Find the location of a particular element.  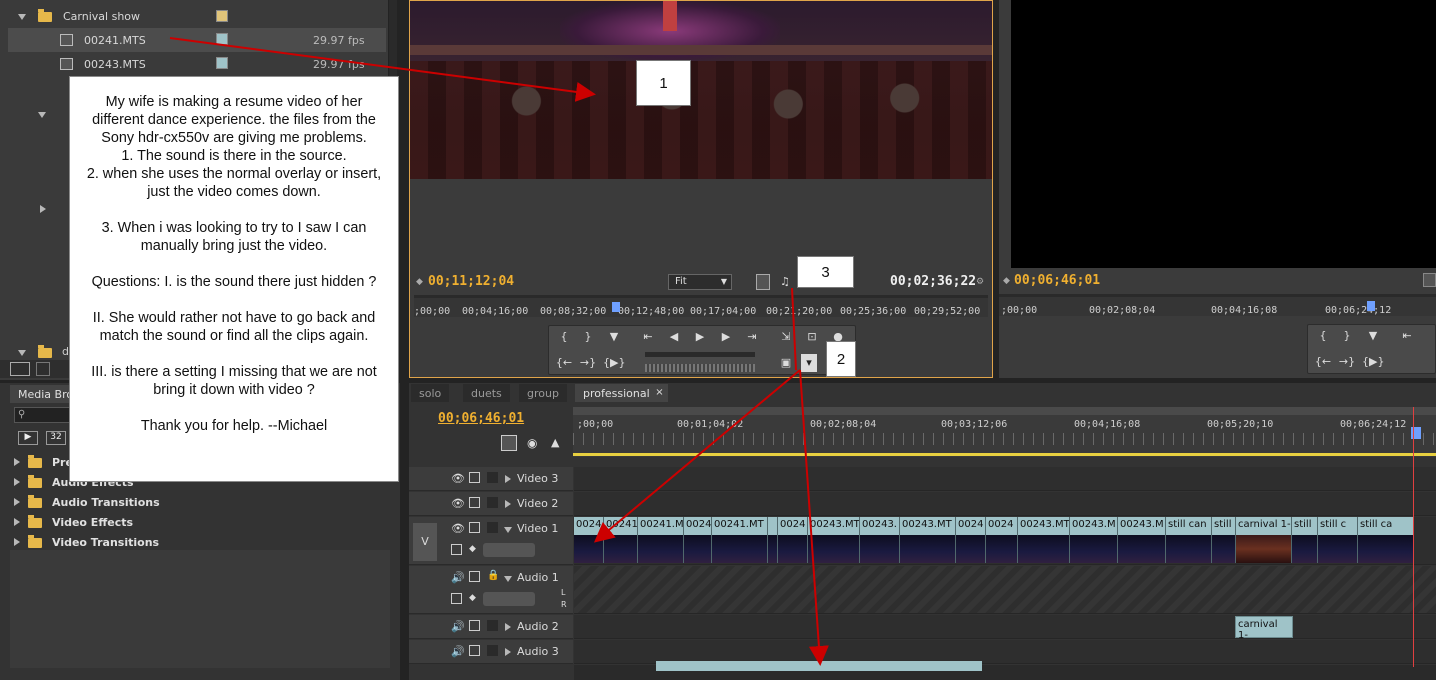

arrow-to-video1-clip is located at coordinates (697, 456).